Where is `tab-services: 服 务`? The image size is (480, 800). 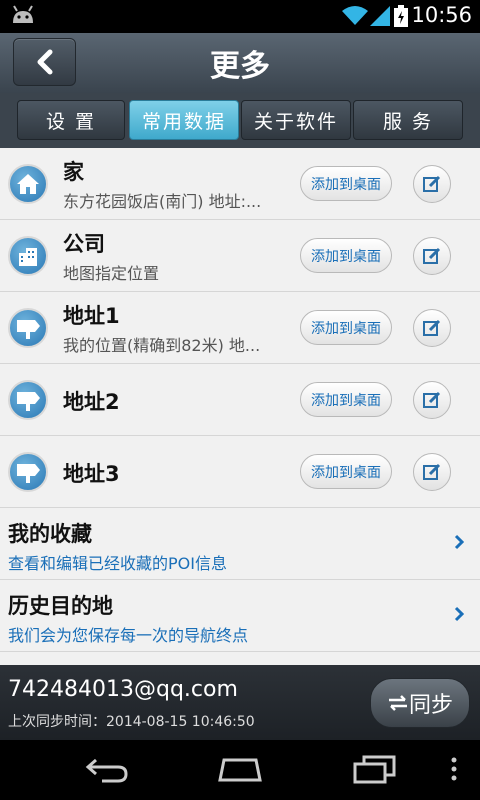 tab-services: 服 务 is located at coordinates (408, 120).